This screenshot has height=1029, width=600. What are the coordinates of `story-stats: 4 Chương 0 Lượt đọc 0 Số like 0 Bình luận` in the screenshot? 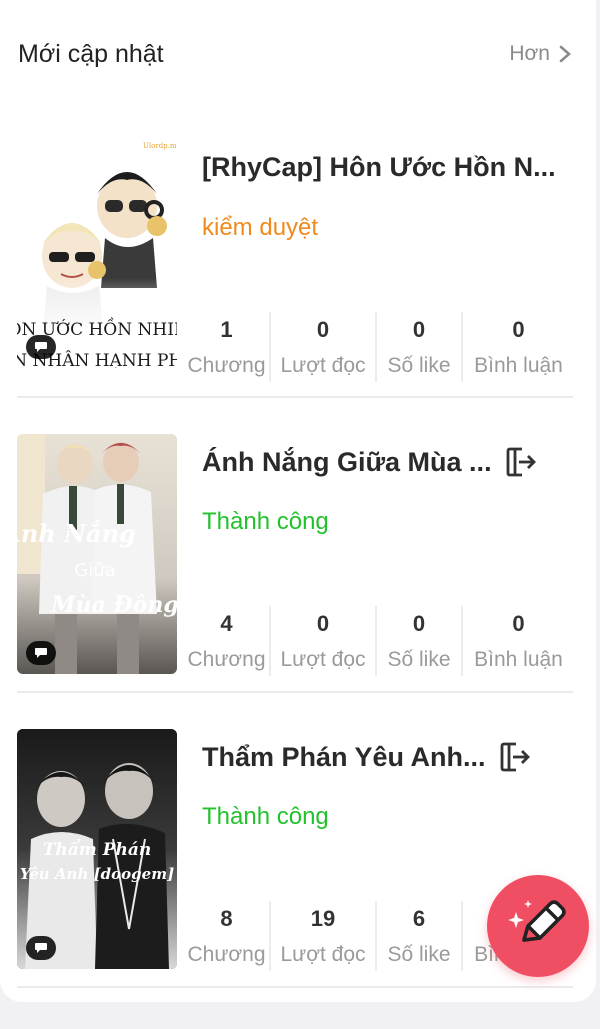 It's located at (379, 641).